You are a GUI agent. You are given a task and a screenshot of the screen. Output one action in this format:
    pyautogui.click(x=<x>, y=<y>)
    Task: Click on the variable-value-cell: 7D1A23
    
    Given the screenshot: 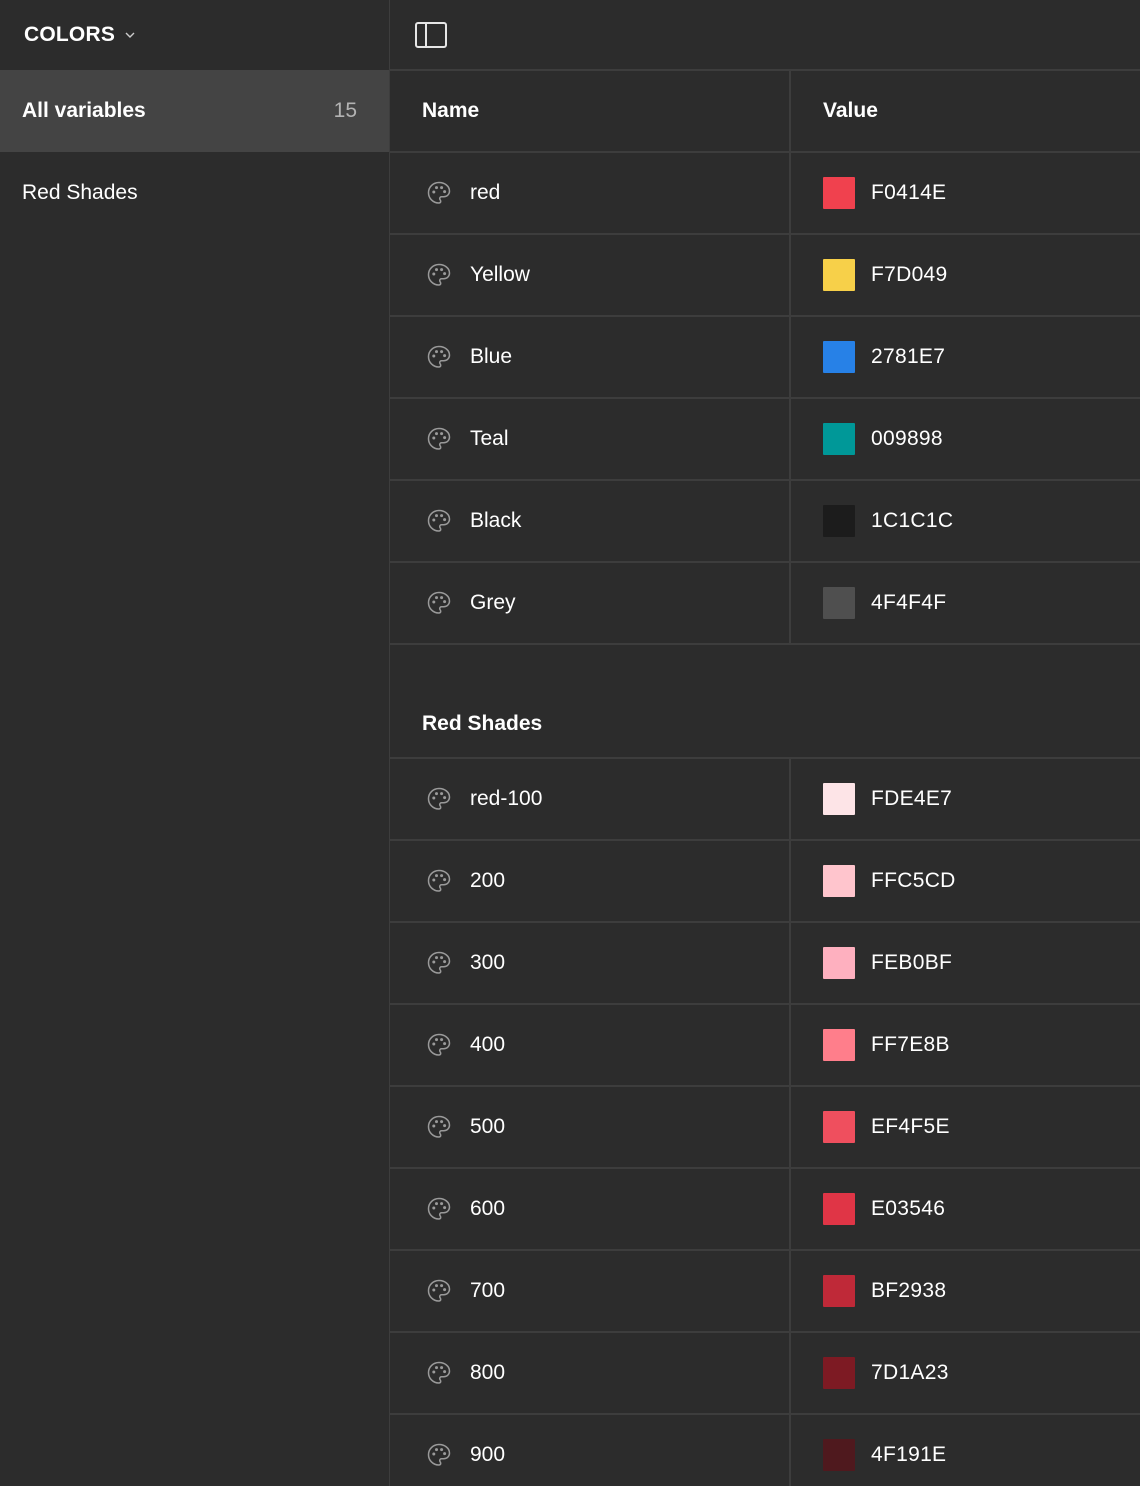 What is the action you would take?
    pyautogui.click(x=965, y=1373)
    